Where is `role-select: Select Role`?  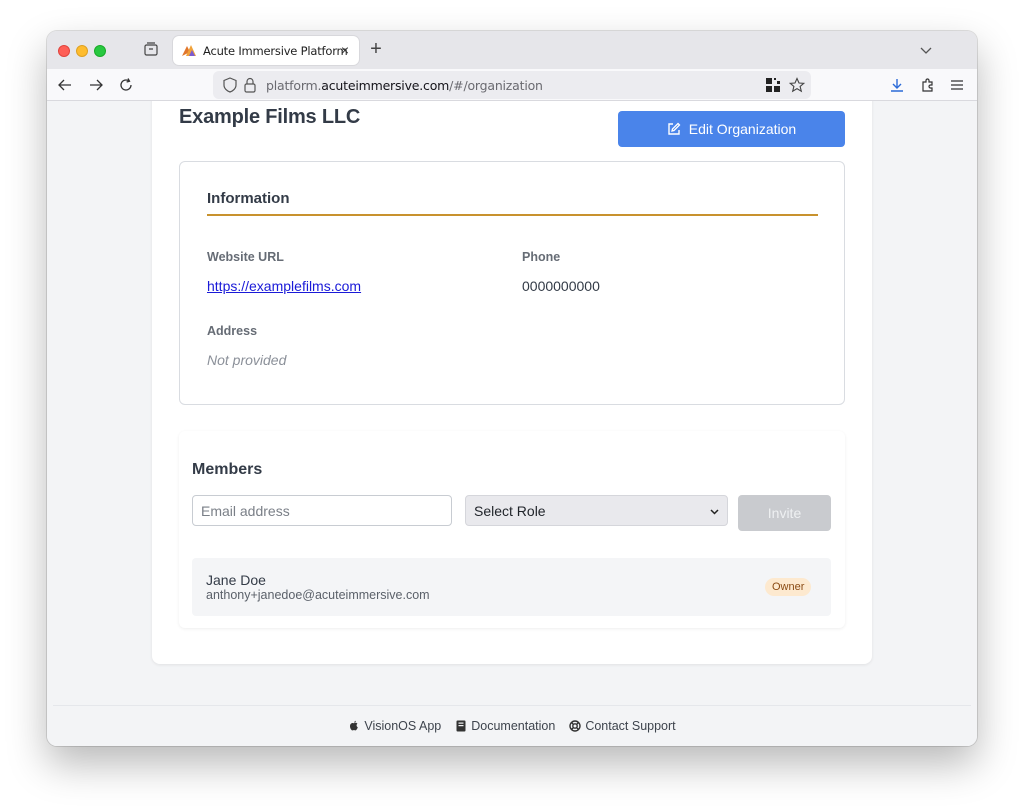
role-select: Select Role is located at coordinates (596, 510).